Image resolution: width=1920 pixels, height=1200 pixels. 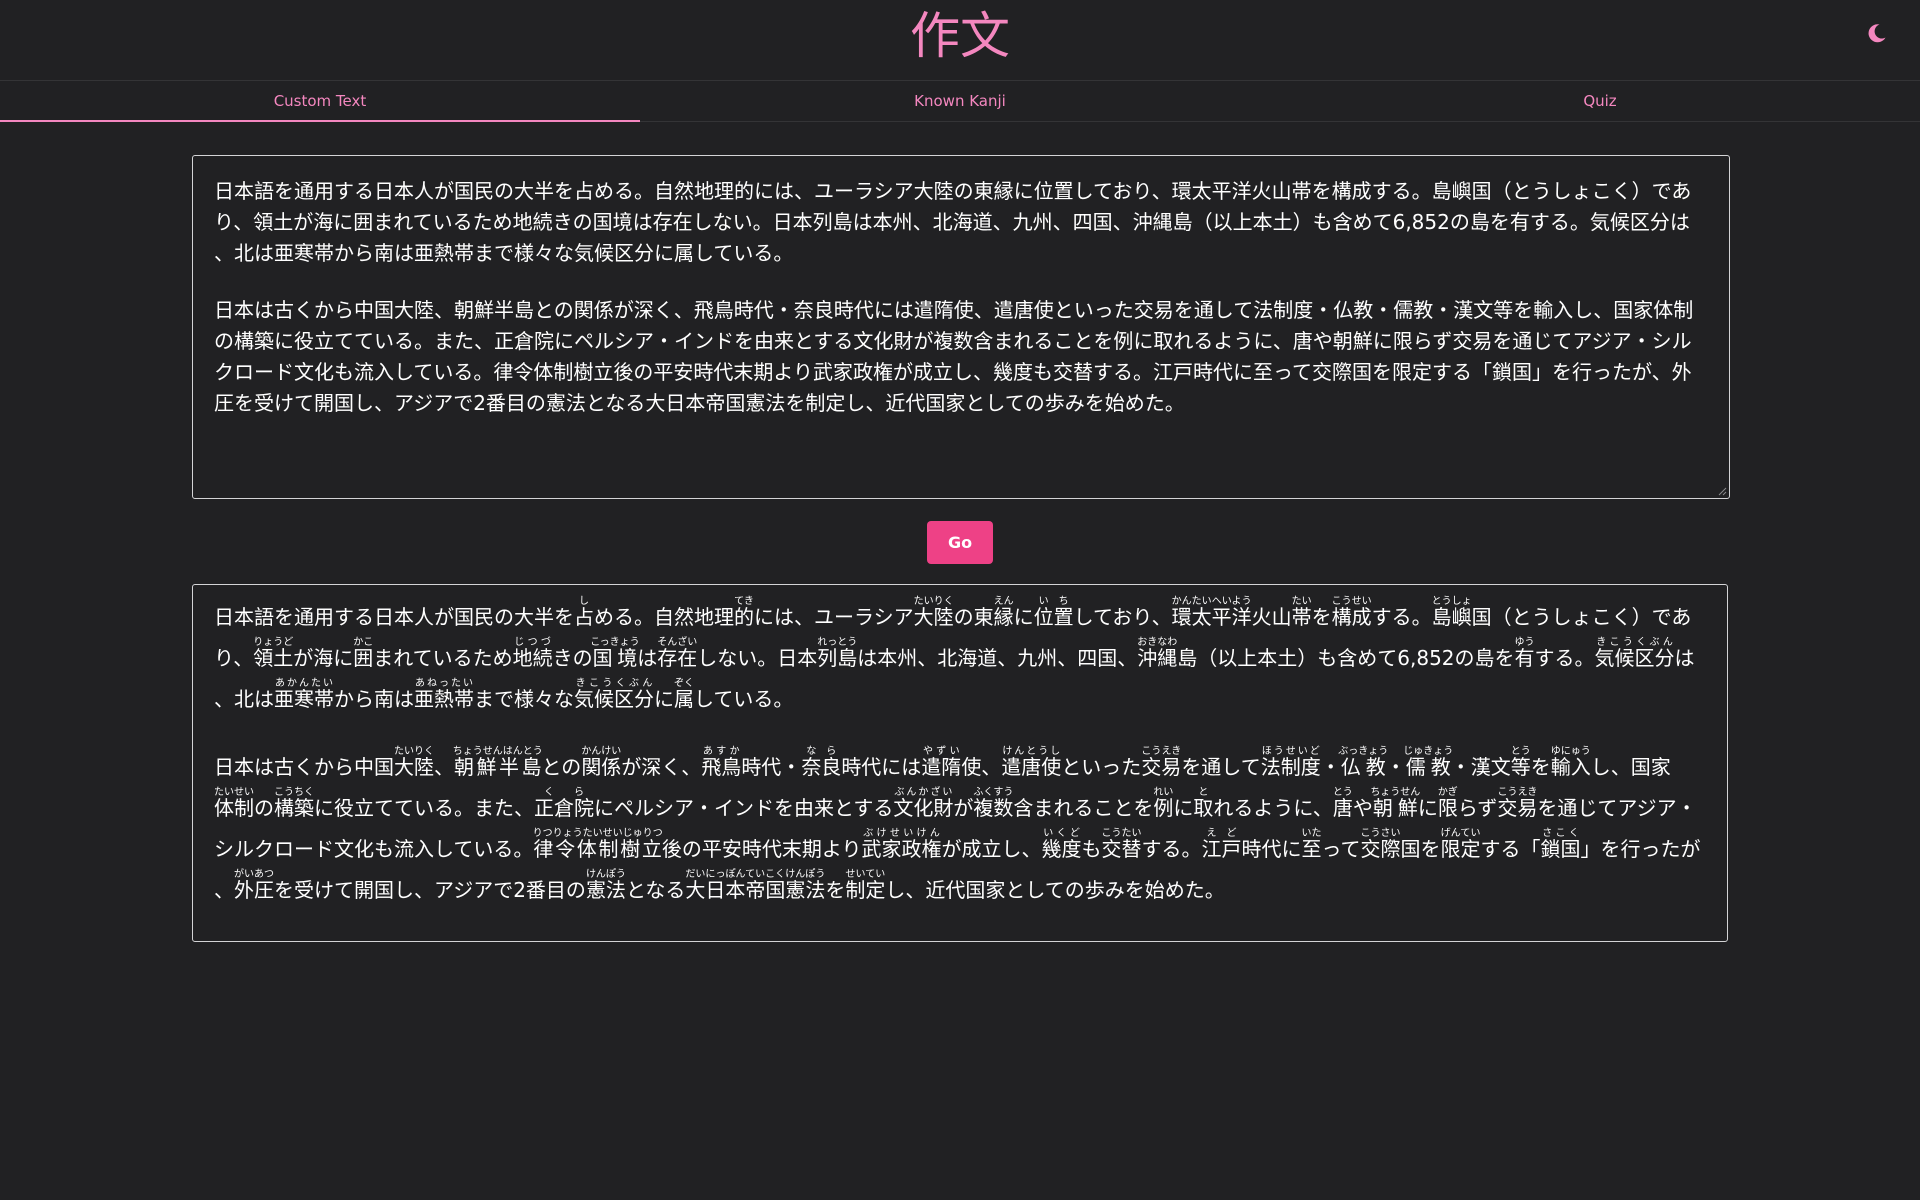 What do you see at coordinates (564, 804) in the screenshot?
I see `furigana-word: 正倉院くら` at bounding box center [564, 804].